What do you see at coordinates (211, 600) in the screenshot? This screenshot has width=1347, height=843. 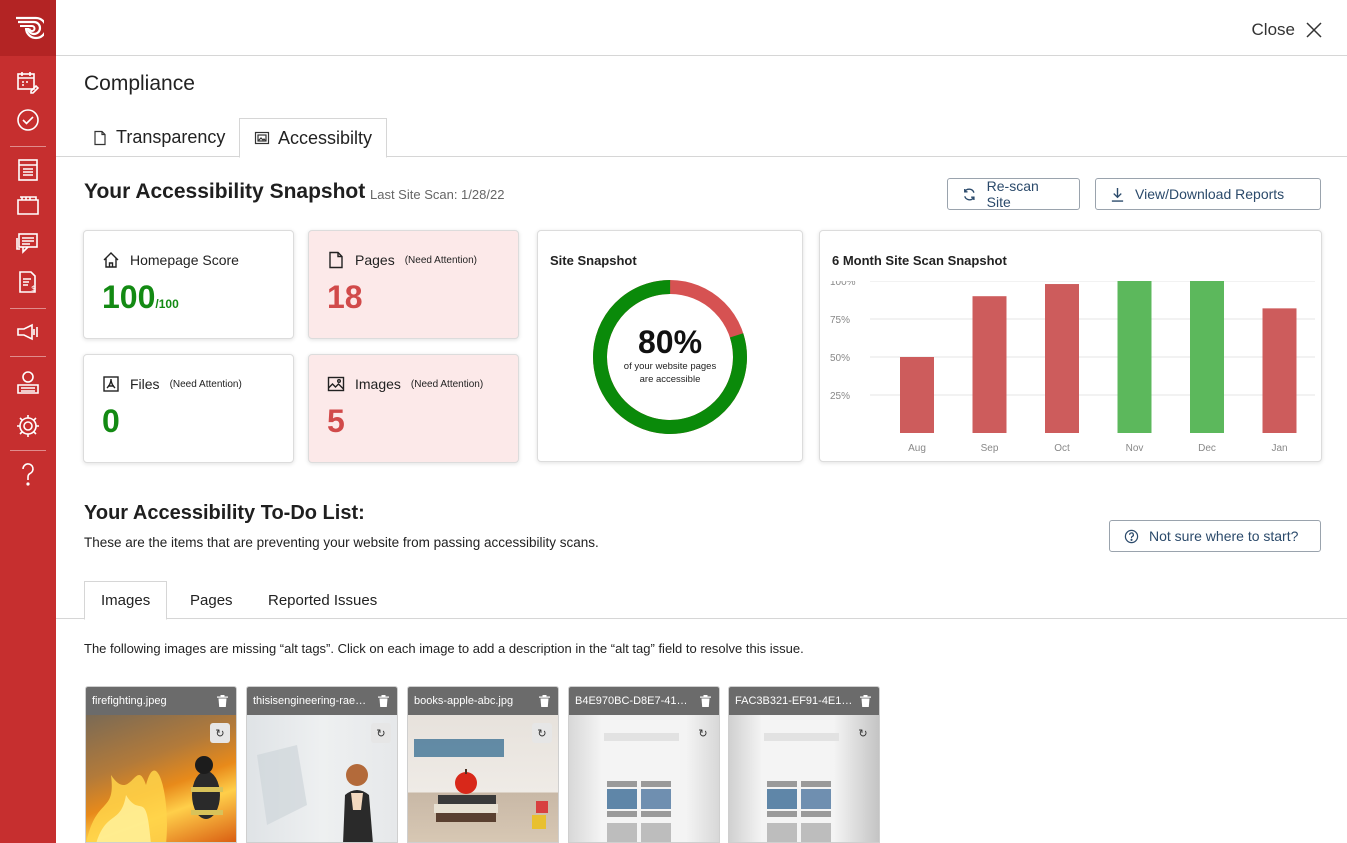 I see `tab-pages: Pages` at bounding box center [211, 600].